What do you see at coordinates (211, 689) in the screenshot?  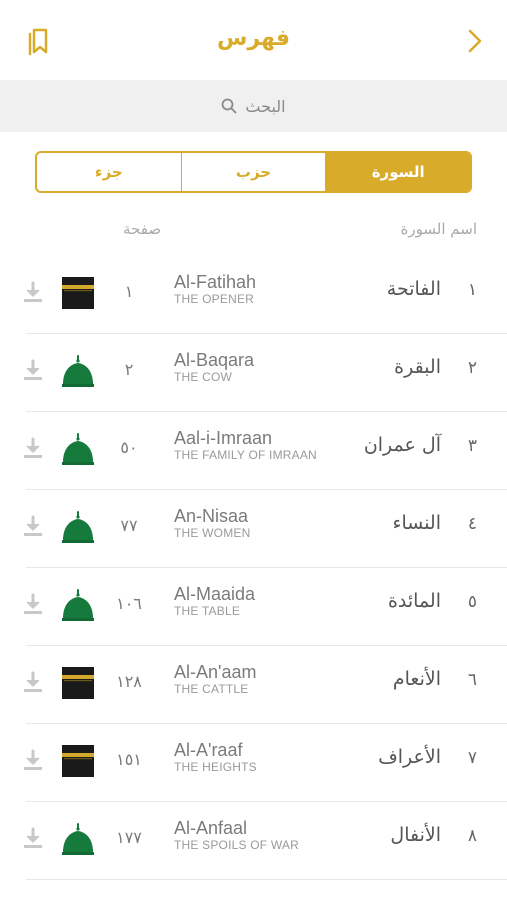 I see `surah-meaning: THE CATTLE` at bounding box center [211, 689].